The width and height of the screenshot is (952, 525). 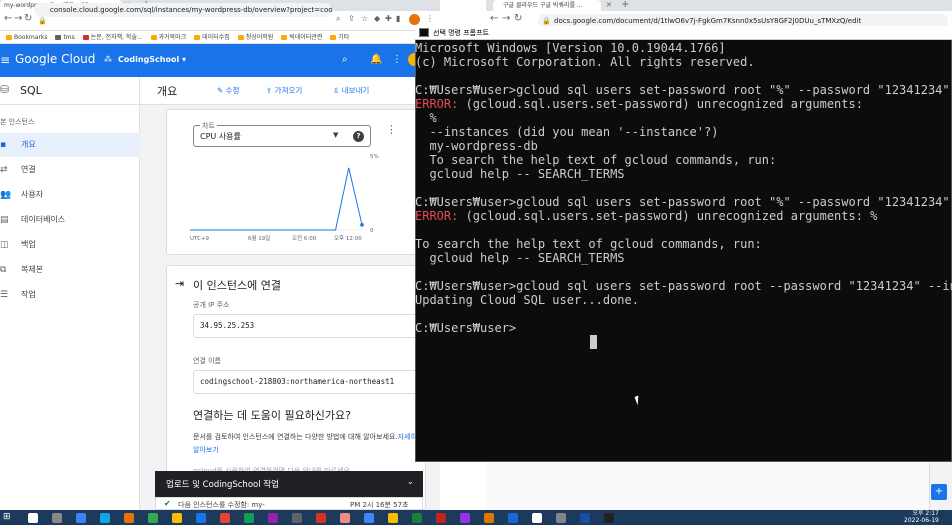 I want to click on cmd-titlebar, so click(x=683, y=33).